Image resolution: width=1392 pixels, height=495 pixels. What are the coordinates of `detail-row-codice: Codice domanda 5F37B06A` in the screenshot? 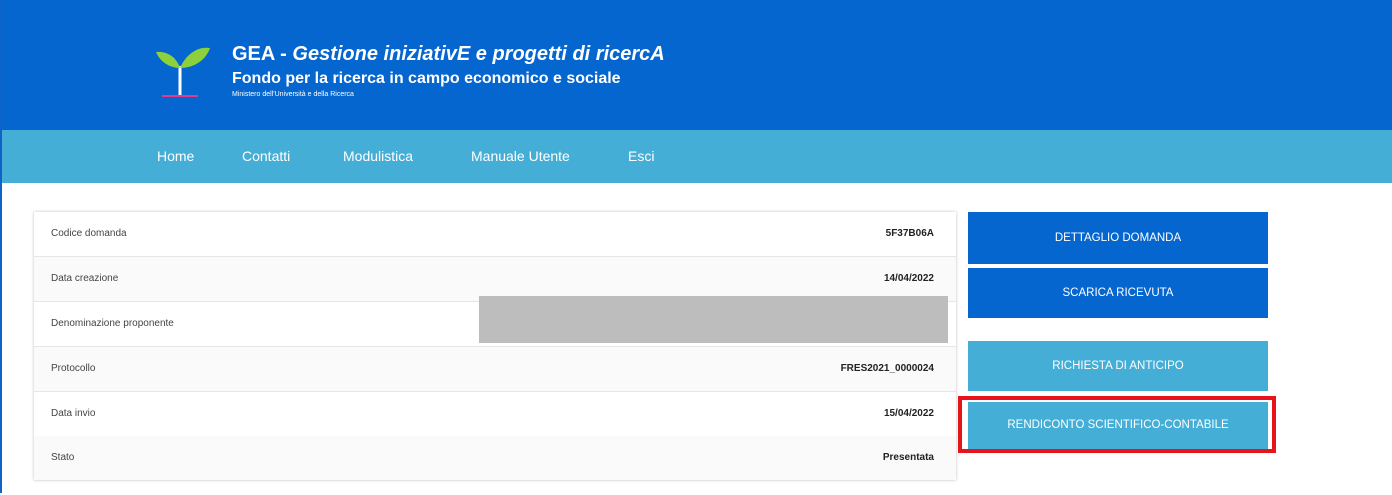 It's located at (495, 234).